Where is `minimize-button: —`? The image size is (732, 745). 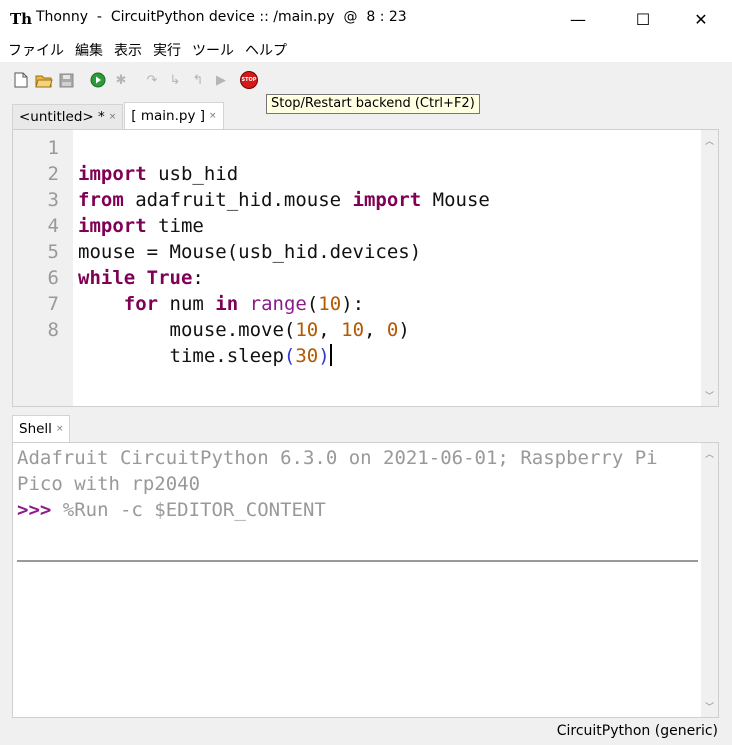 minimize-button: — is located at coordinates (578, 19).